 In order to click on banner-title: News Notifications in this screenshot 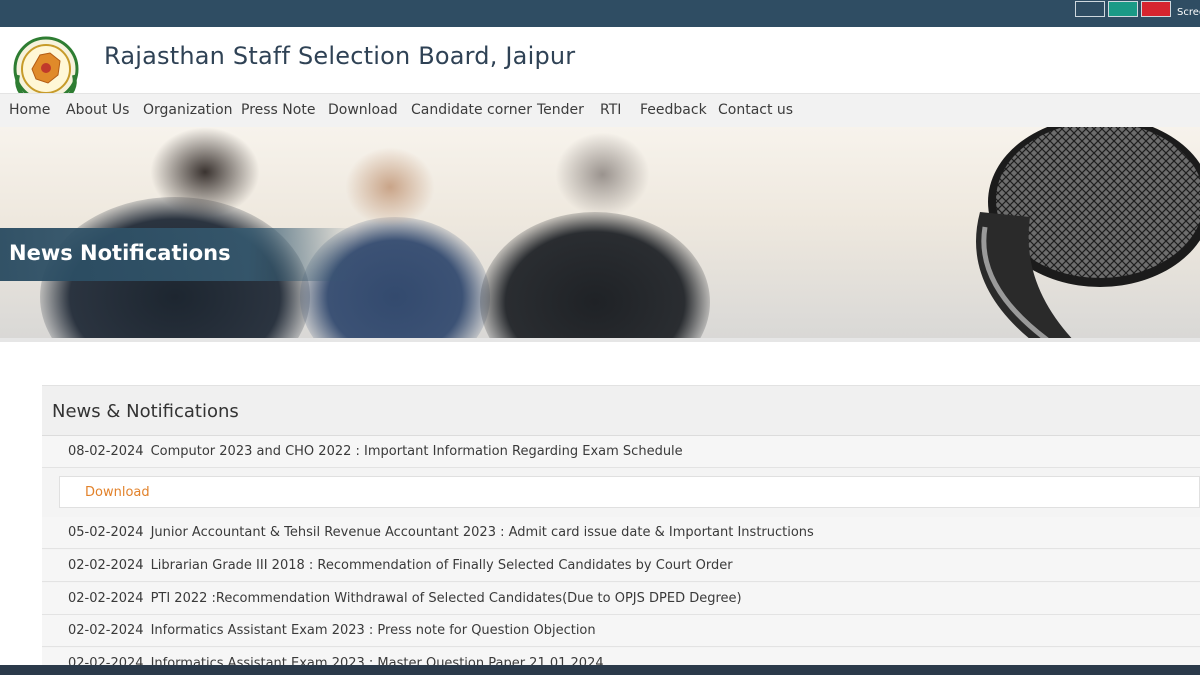, I will do `click(120, 253)`.